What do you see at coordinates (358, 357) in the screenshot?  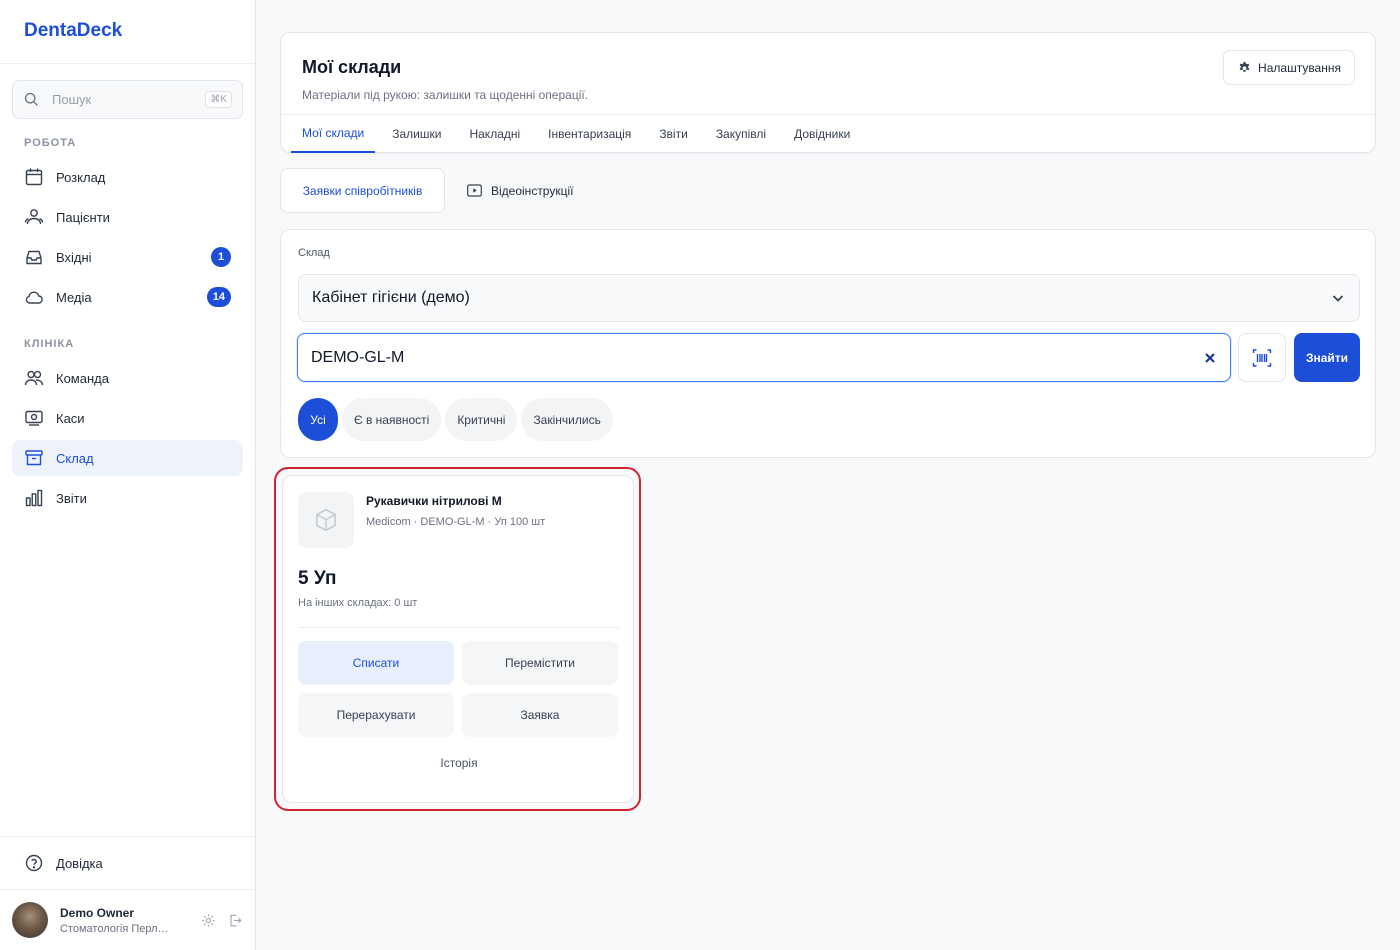 I see `search-query-value: DEMO-GL-M` at bounding box center [358, 357].